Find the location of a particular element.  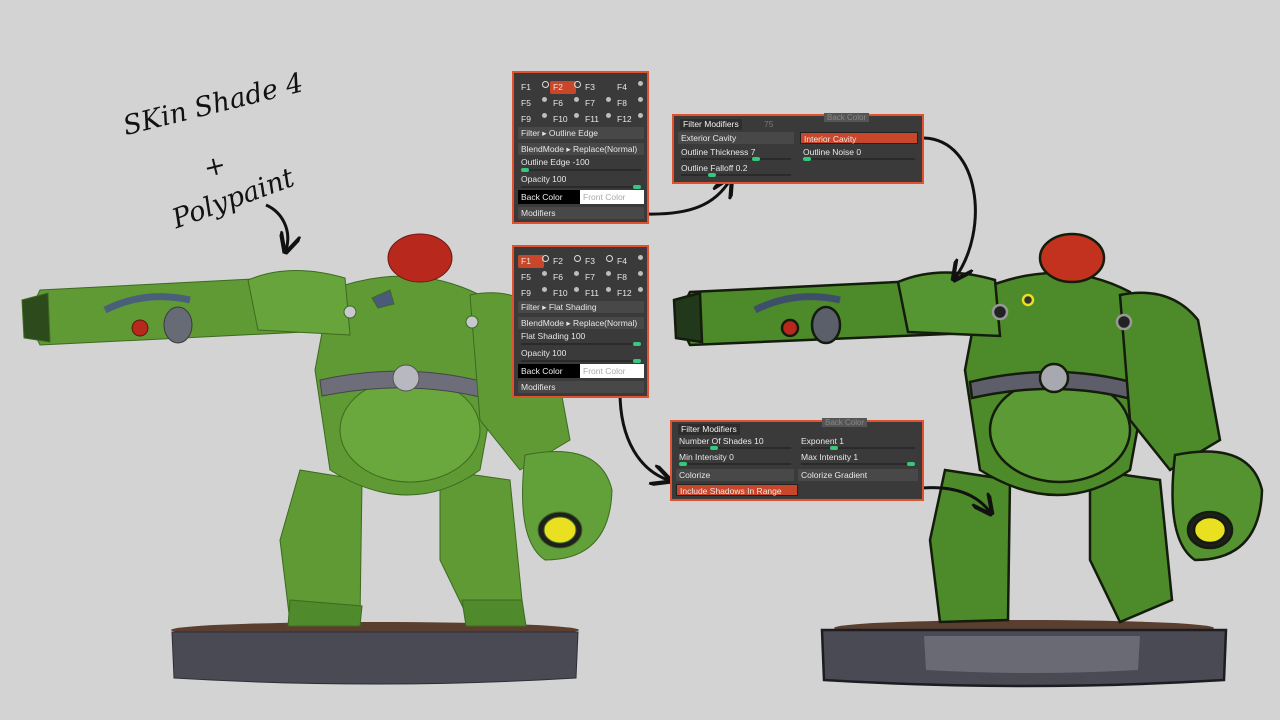

exterior-cavity-toggle: Exterior Cavity is located at coordinates (736, 138).